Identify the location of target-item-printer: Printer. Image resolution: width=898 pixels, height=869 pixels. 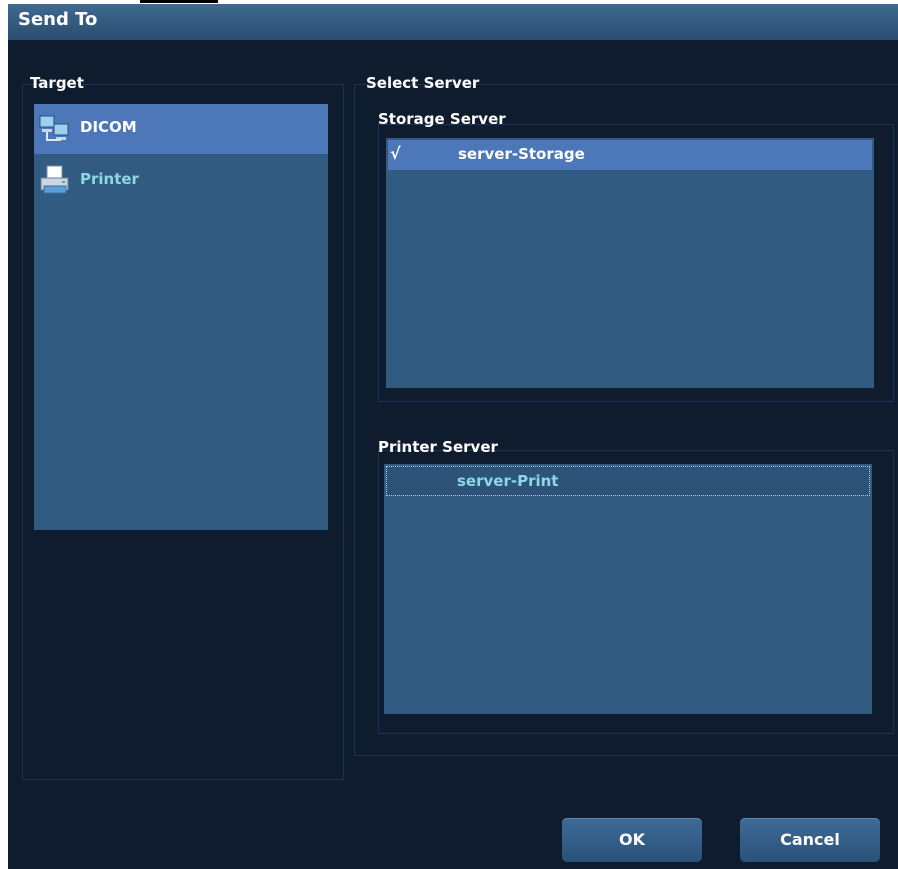
(181, 181).